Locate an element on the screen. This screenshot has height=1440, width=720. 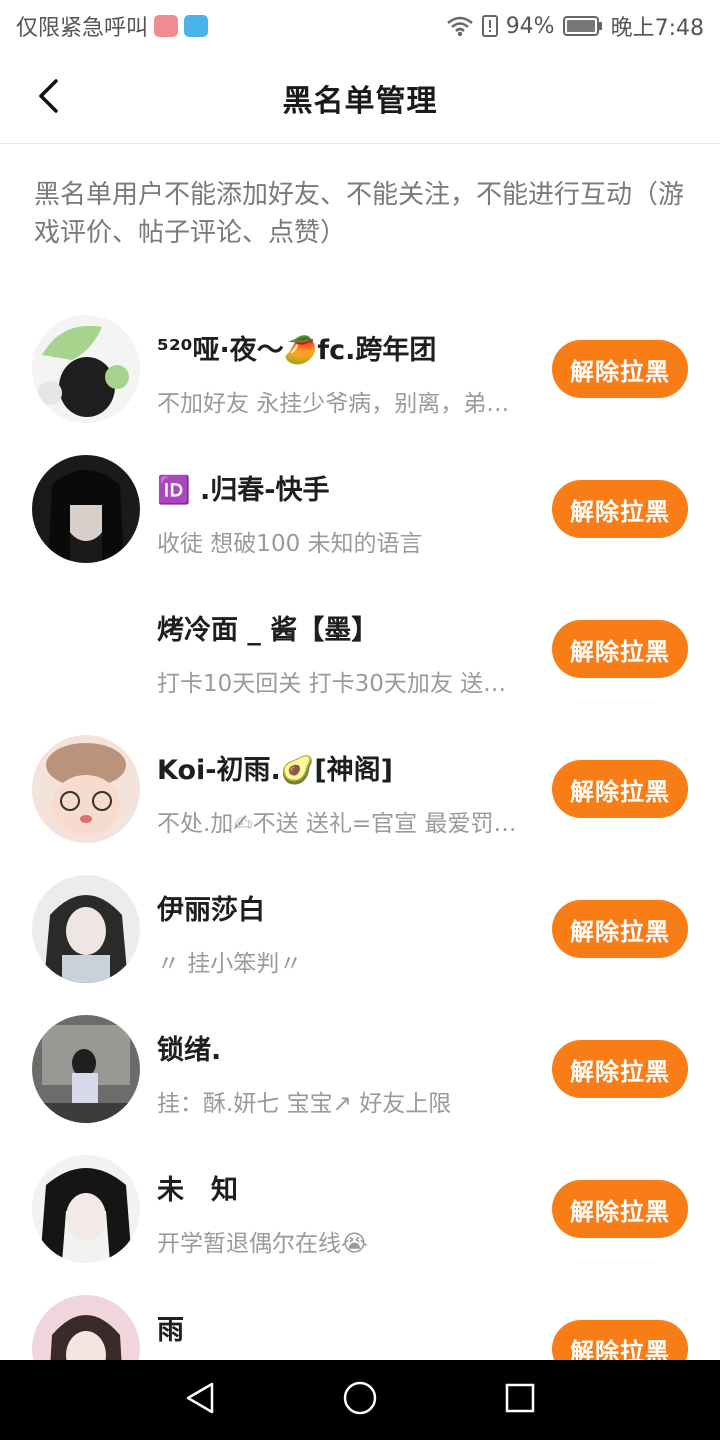
user-name: ⁵²⁰哑·夜～🥭fc.跨年团 is located at coordinates (297, 350).